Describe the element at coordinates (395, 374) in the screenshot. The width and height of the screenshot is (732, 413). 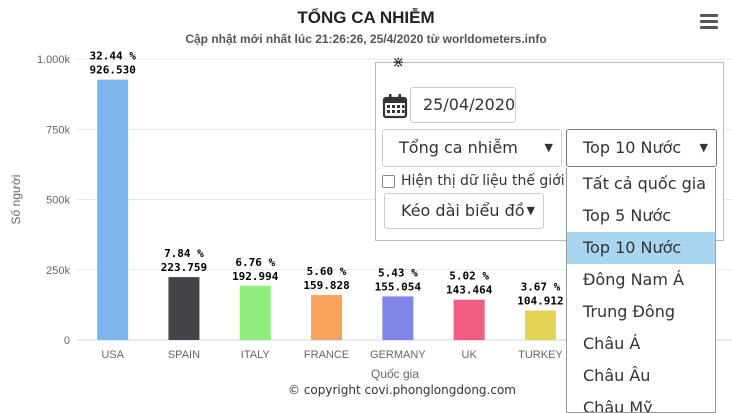
I see `x-axis-label: Quốc gia` at that location.